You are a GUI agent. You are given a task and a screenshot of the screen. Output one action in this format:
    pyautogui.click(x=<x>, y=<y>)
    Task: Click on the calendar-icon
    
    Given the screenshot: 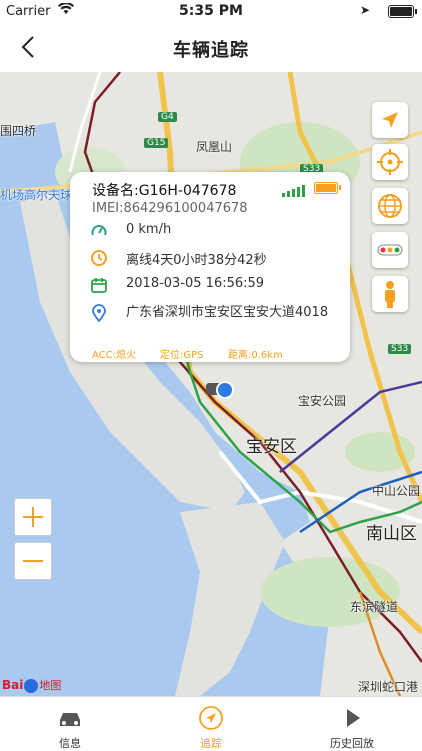 What is the action you would take?
    pyautogui.click(x=99, y=285)
    